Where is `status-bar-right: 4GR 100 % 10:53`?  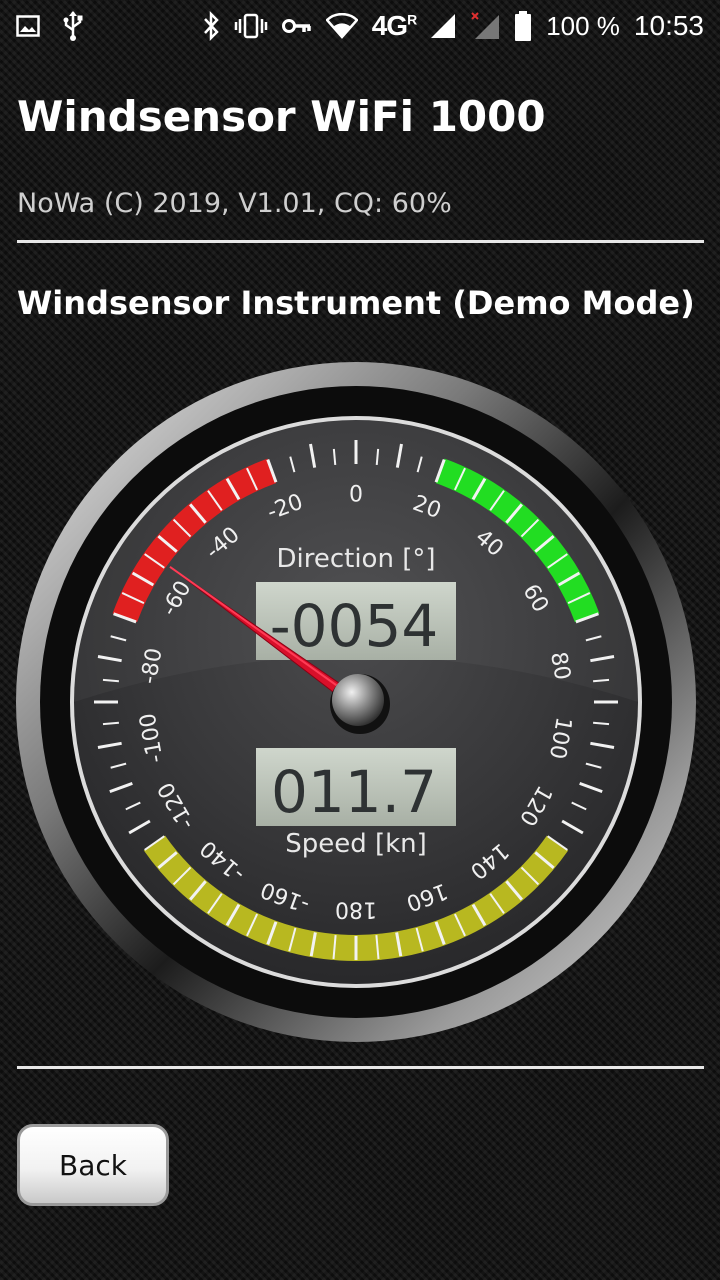 status-bar-right: 4GR 100 % 10:53 is located at coordinates (453, 26).